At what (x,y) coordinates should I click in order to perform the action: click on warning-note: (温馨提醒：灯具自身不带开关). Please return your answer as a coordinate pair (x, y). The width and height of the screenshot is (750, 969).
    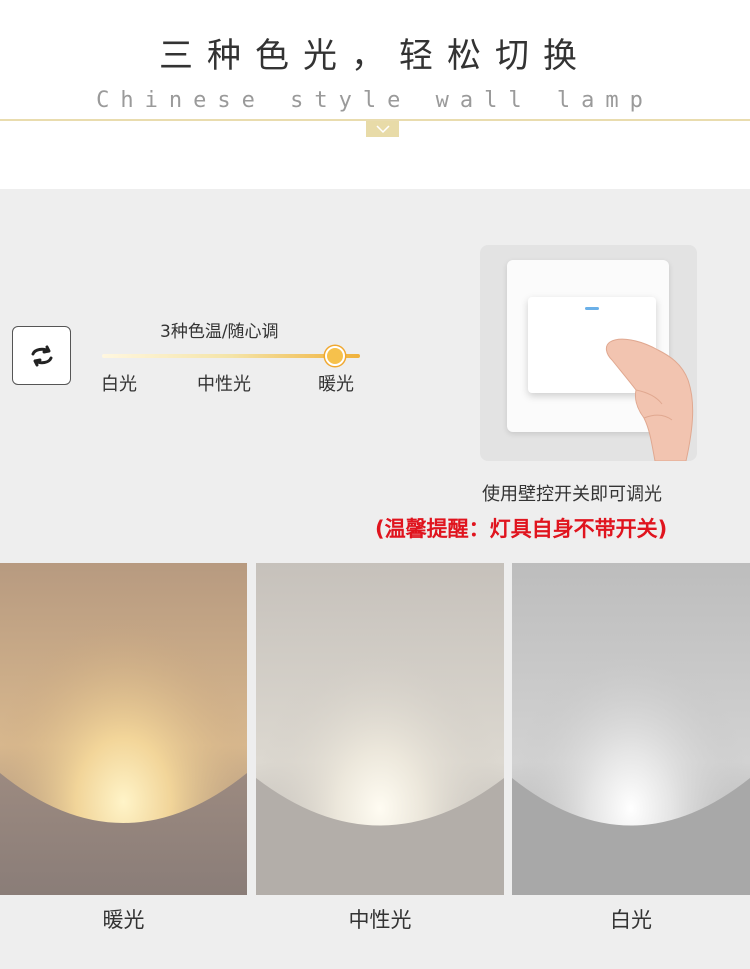
    Looking at the image, I should click on (521, 529).